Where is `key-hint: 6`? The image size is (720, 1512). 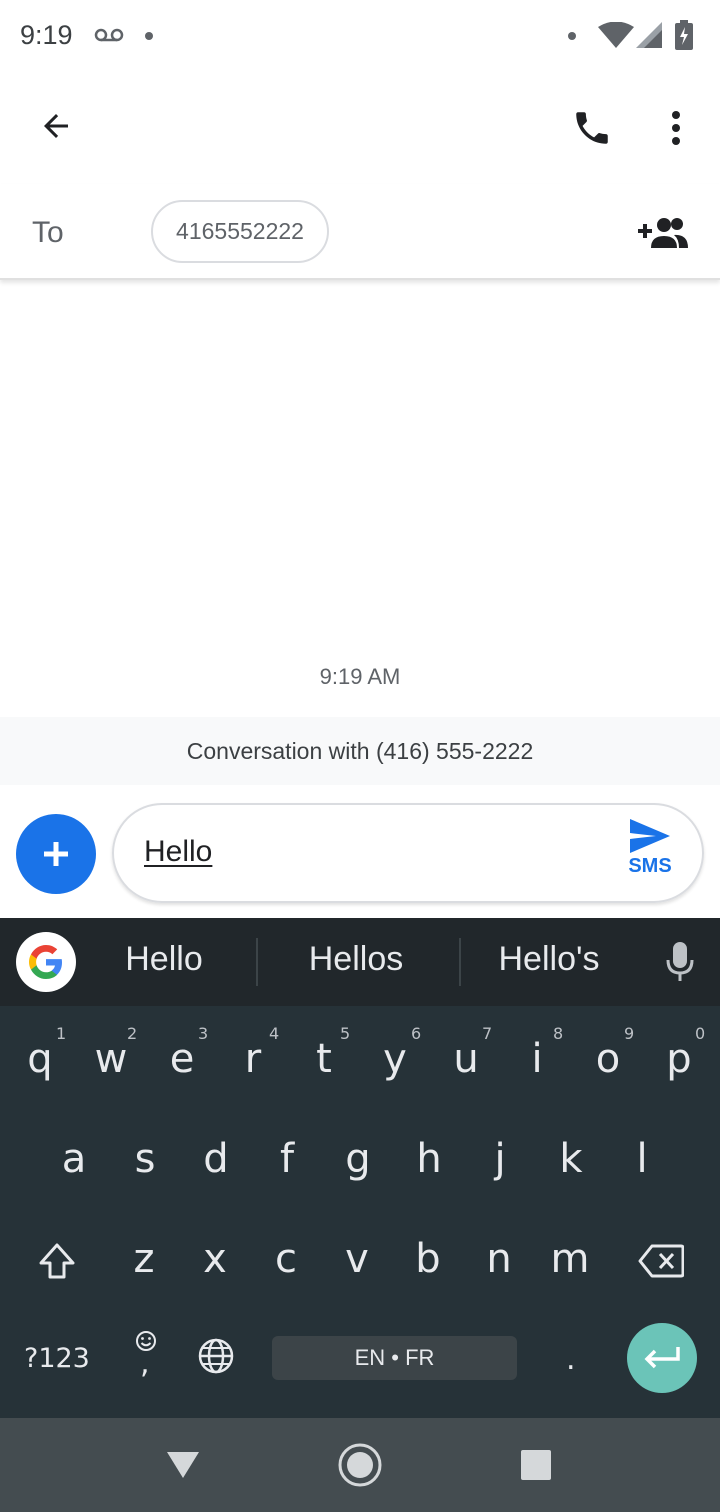 key-hint: 6 is located at coordinates (416, 1033).